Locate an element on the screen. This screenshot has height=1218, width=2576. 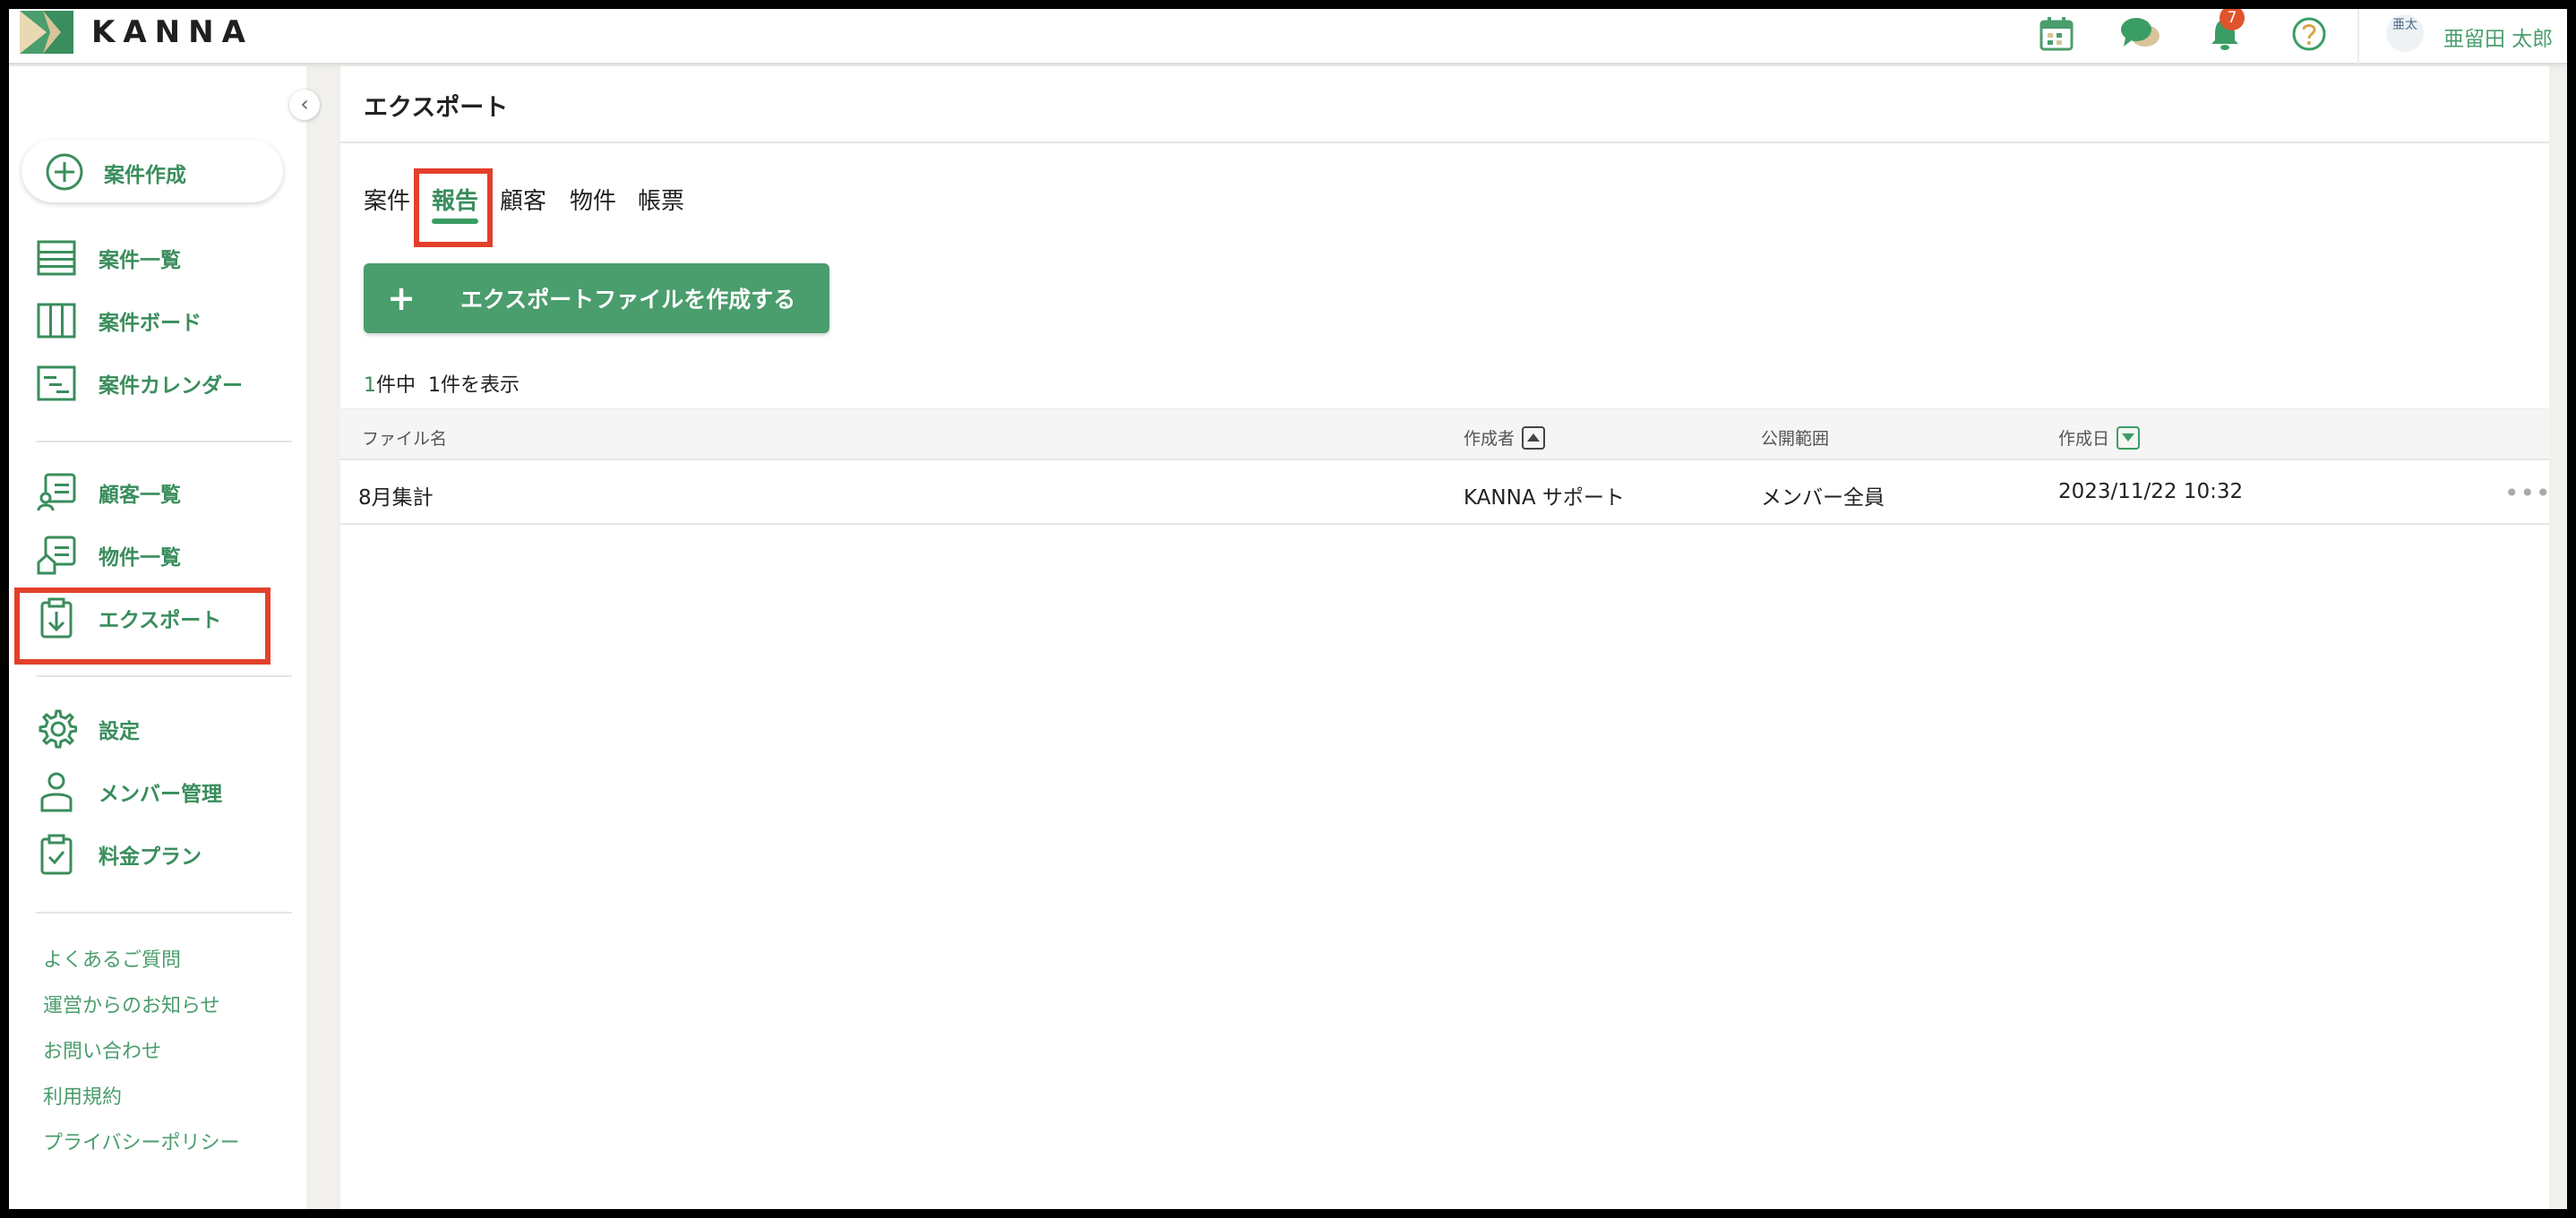
create-project-label: 案件作成 is located at coordinates (145, 175).